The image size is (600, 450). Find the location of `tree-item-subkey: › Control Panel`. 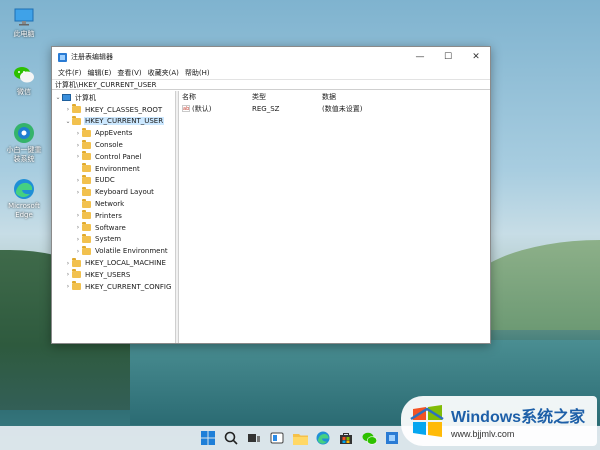

tree-item-subkey: › Control Panel is located at coordinates (113, 157).